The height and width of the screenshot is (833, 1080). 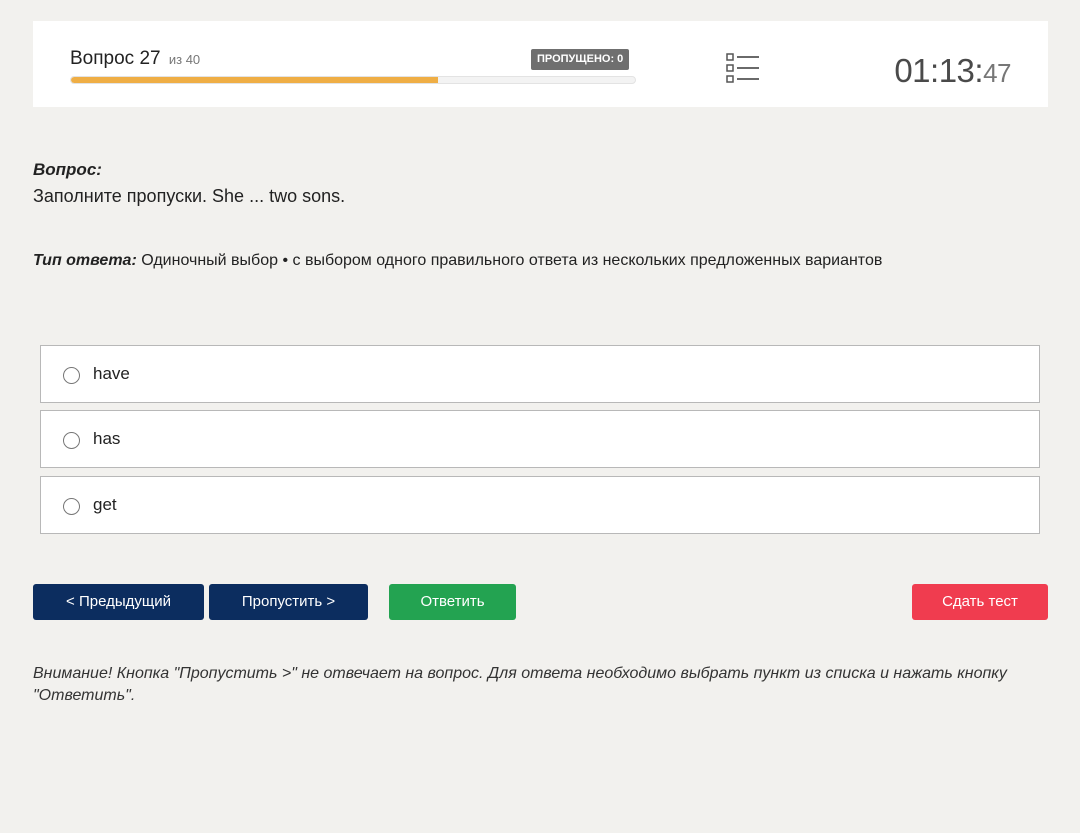 What do you see at coordinates (105, 504) in the screenshot?
I see `option-label: get` at bounding box center [105, 504].